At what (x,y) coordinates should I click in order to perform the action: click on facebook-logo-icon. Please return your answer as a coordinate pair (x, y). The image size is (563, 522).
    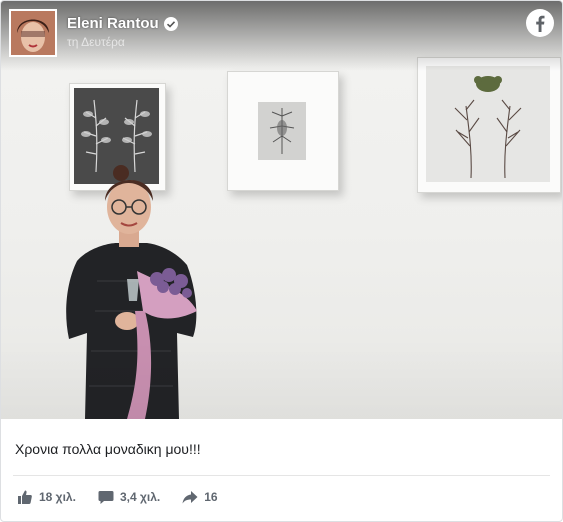
    Looking at the image, I should click on (540, 23).